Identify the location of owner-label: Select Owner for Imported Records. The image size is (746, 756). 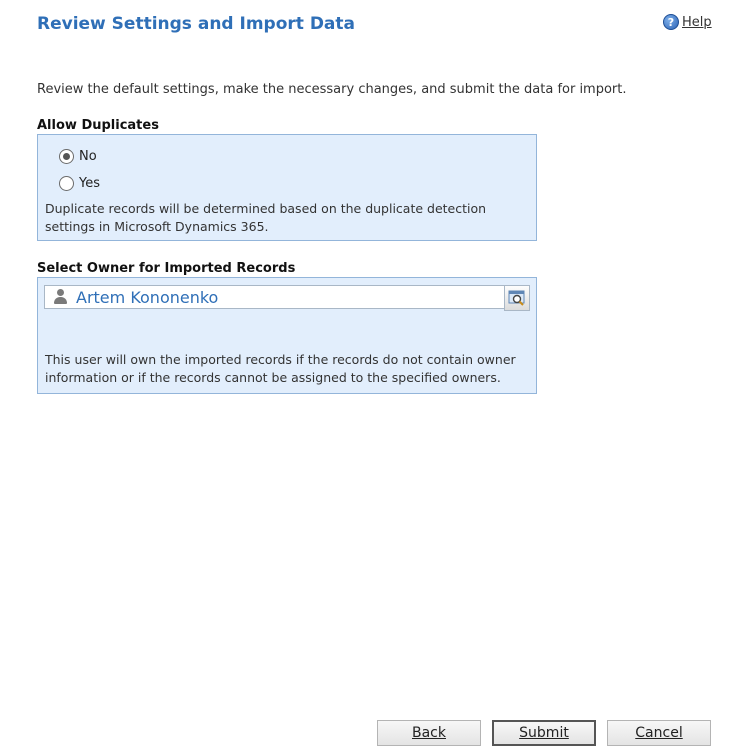
(166, 268).